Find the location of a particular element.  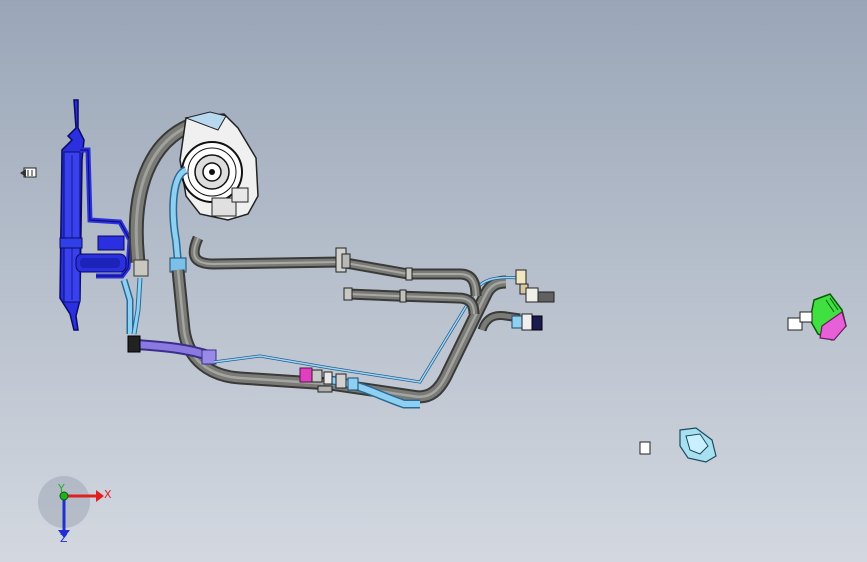

purple-hose-part is located at coordinates (172, 350).